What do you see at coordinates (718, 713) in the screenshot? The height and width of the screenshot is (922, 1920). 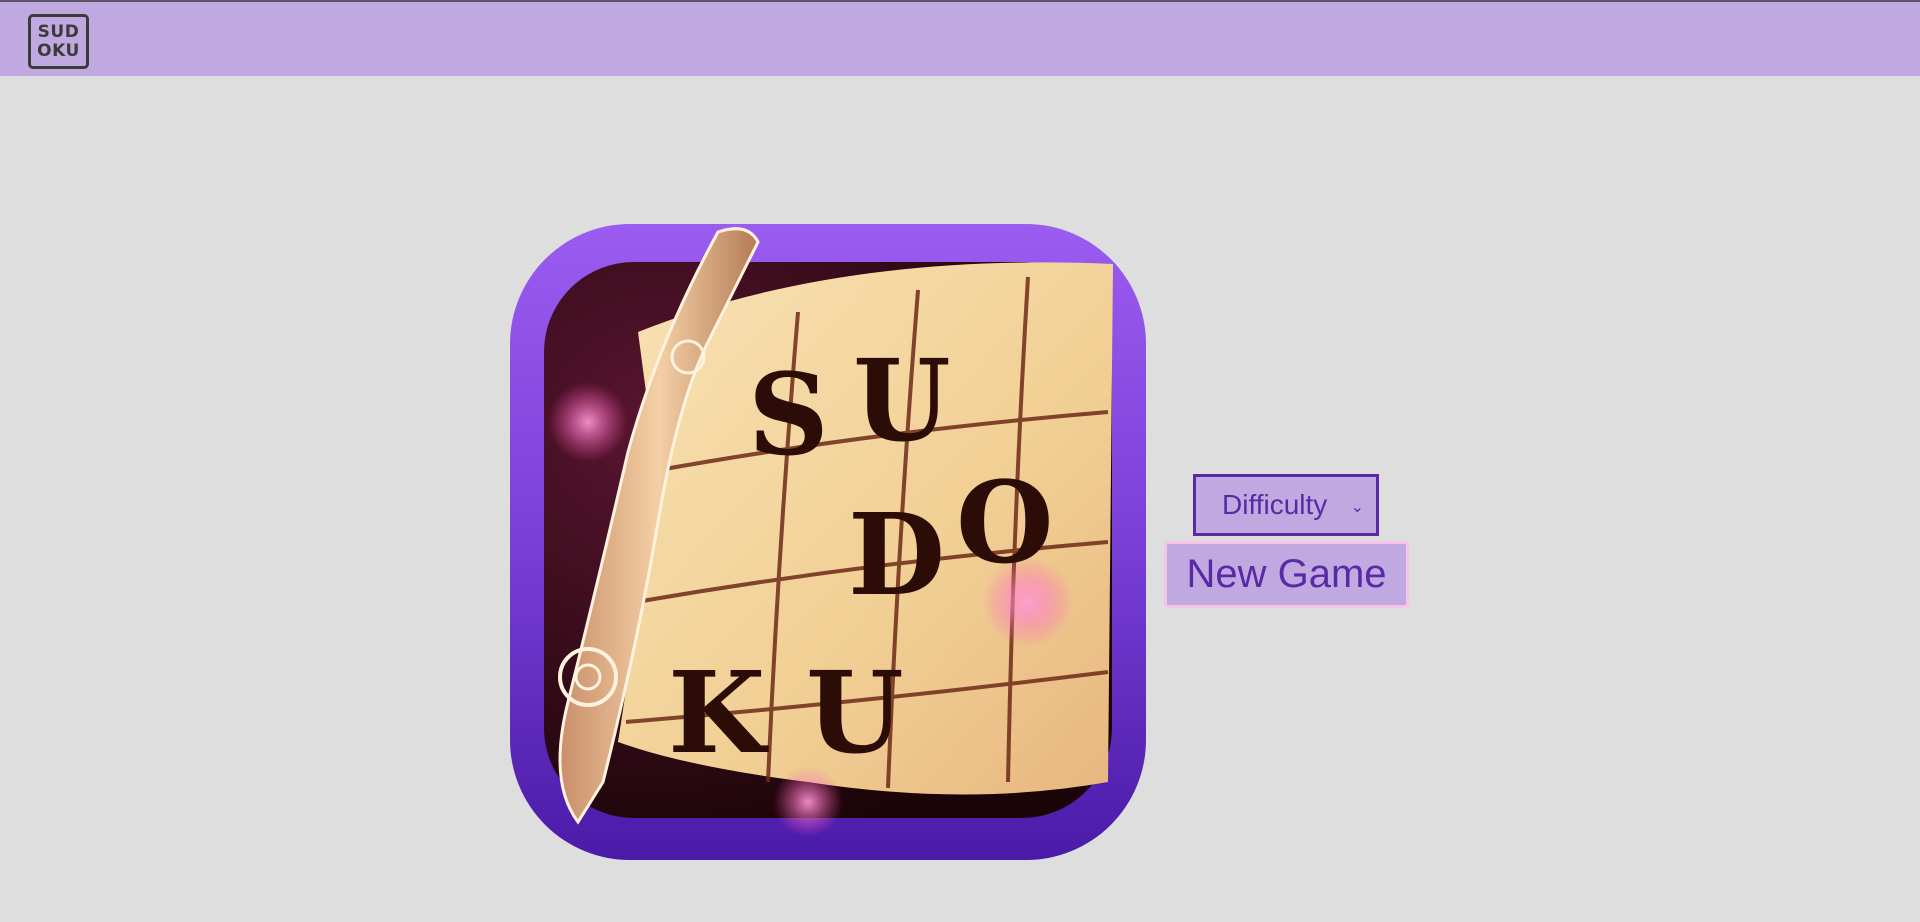 I see `letter-k: K` at bounding box center [718, 713].